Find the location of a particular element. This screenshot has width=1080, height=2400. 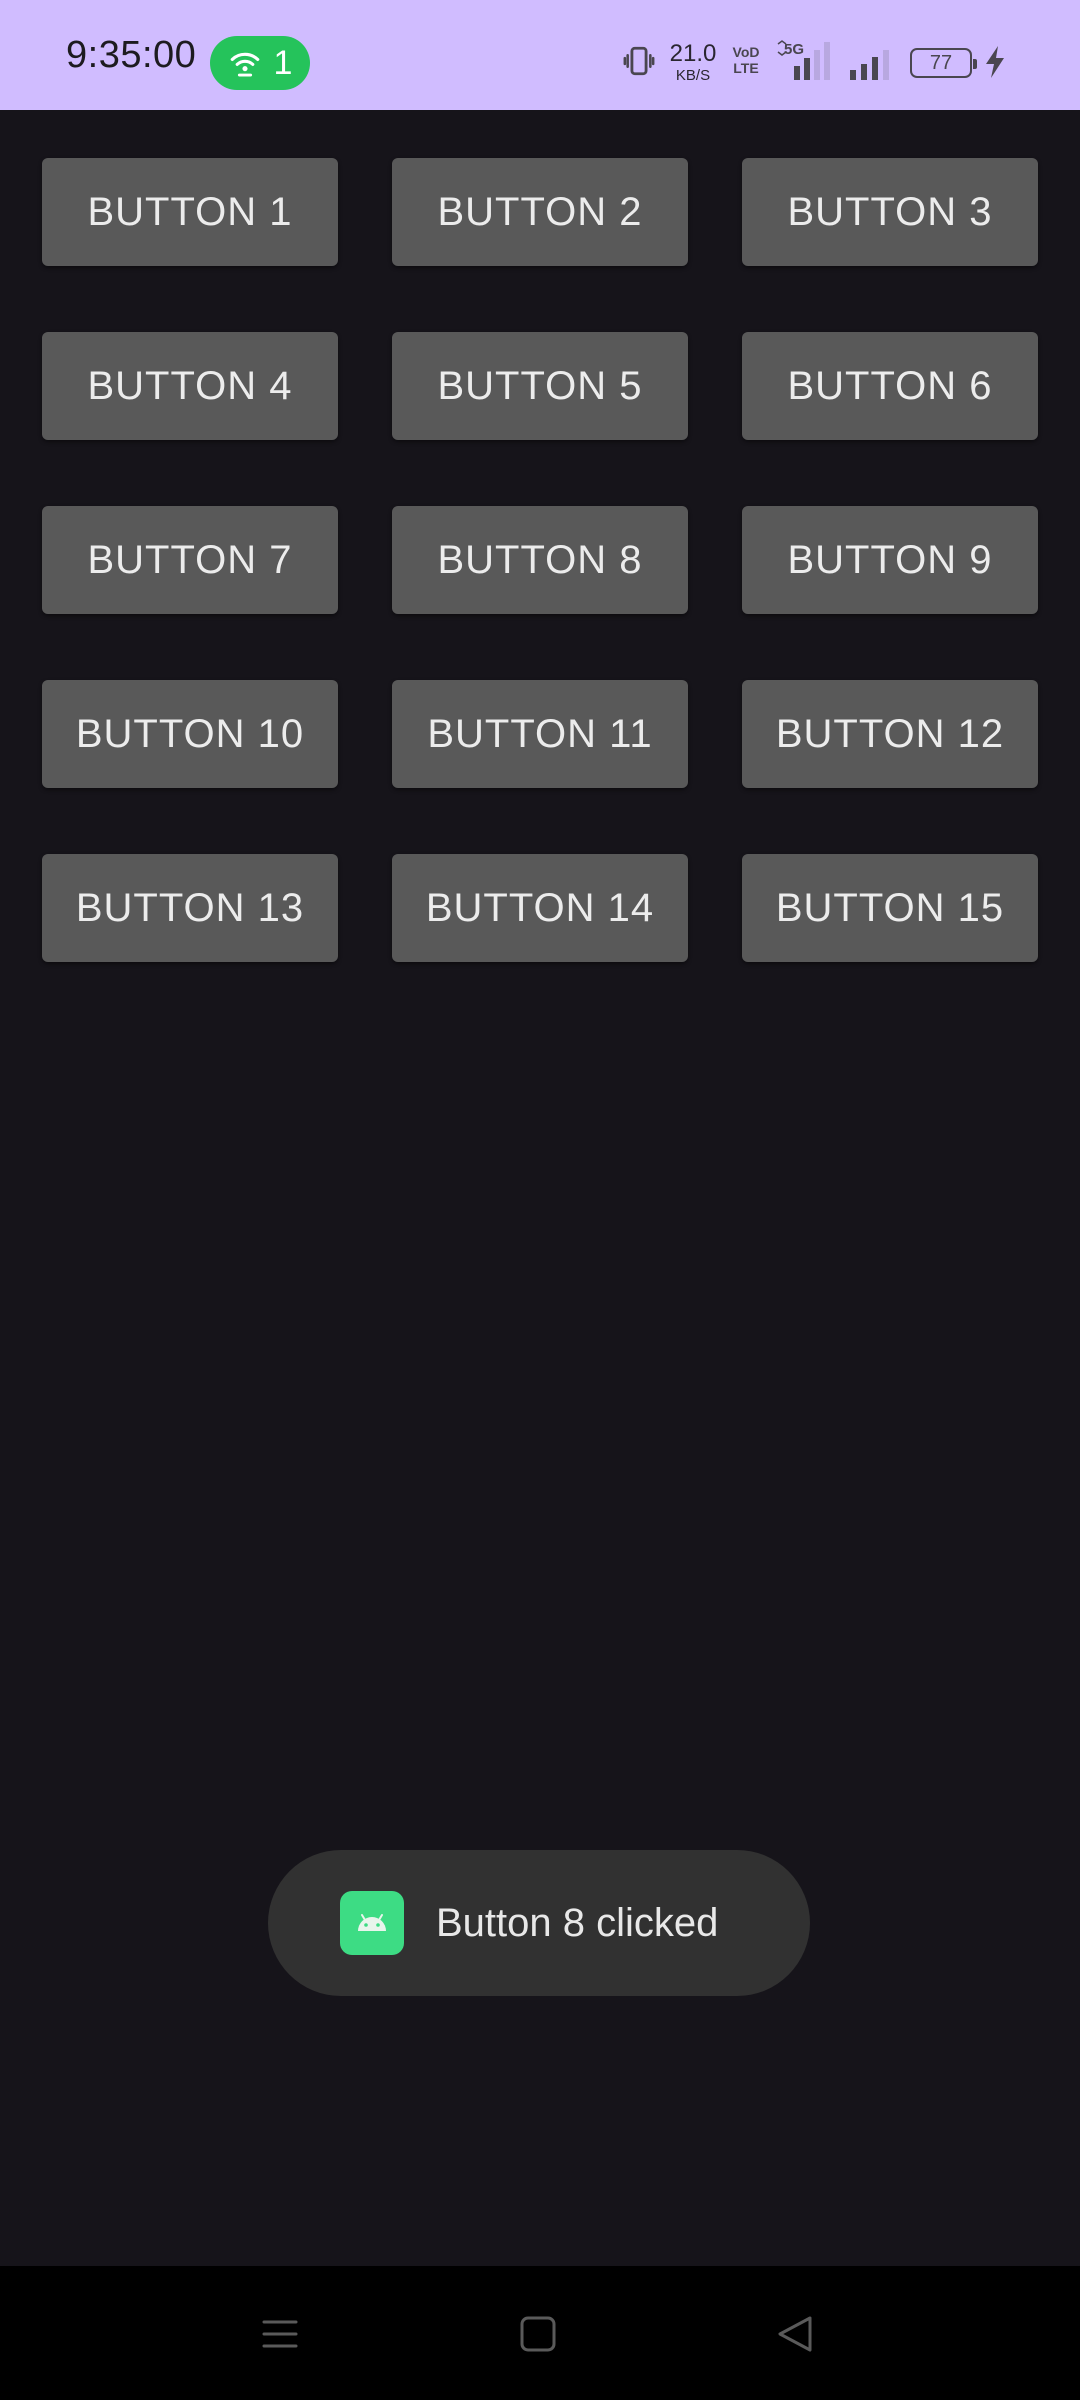

hotspot-icon is located at coordinates (244, 64).